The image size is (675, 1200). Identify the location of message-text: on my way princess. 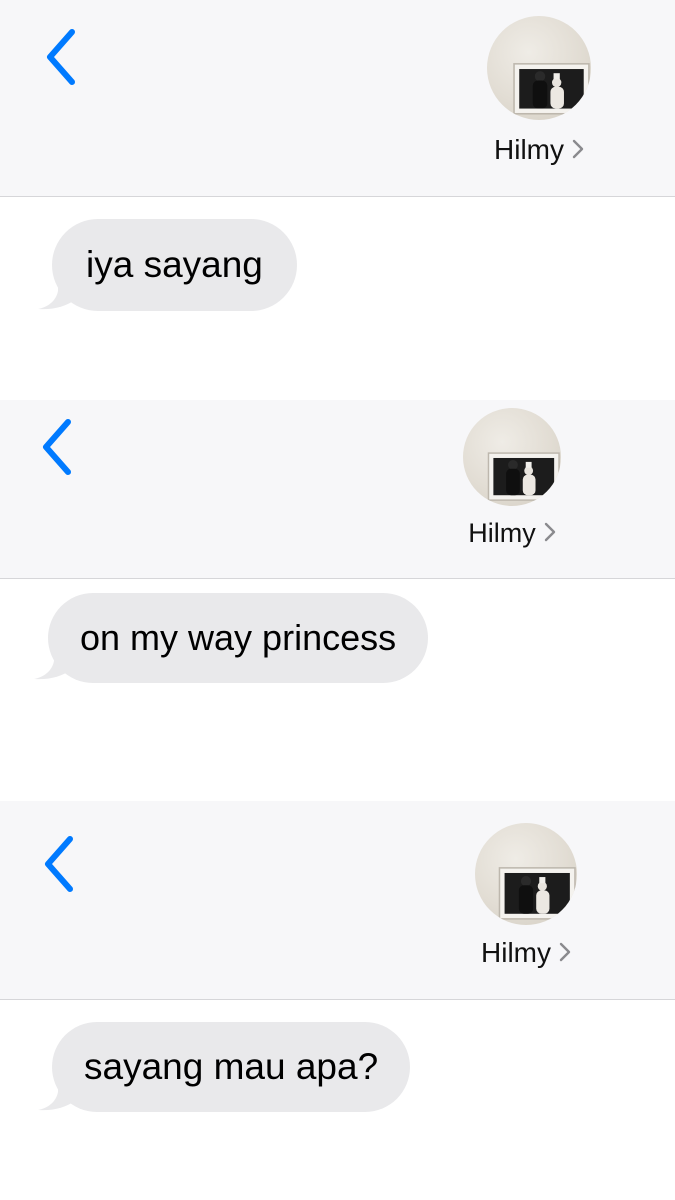
(238, 638).